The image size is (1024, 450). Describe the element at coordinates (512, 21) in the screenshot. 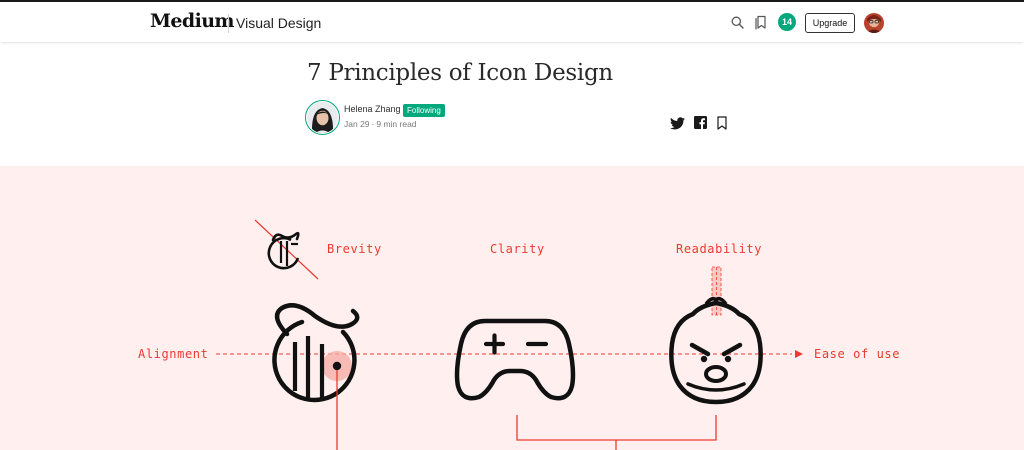

I see `top-navbar: Medium Visual Design 14 Upgrade` at that location.